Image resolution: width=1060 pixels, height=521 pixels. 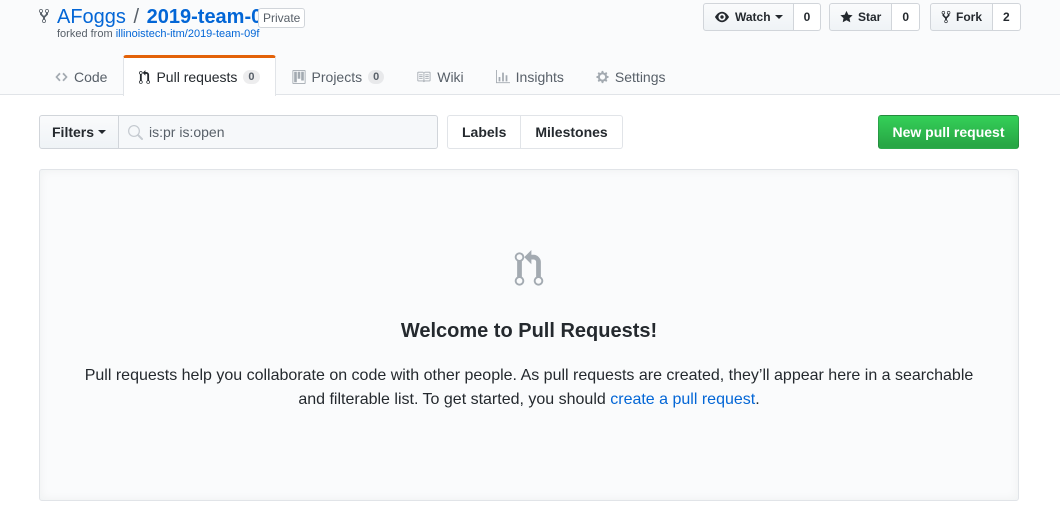 What do you see at coordinates (722, 17) in the screenshot?
I see `eye-icon` at bounding box center [722, 17].